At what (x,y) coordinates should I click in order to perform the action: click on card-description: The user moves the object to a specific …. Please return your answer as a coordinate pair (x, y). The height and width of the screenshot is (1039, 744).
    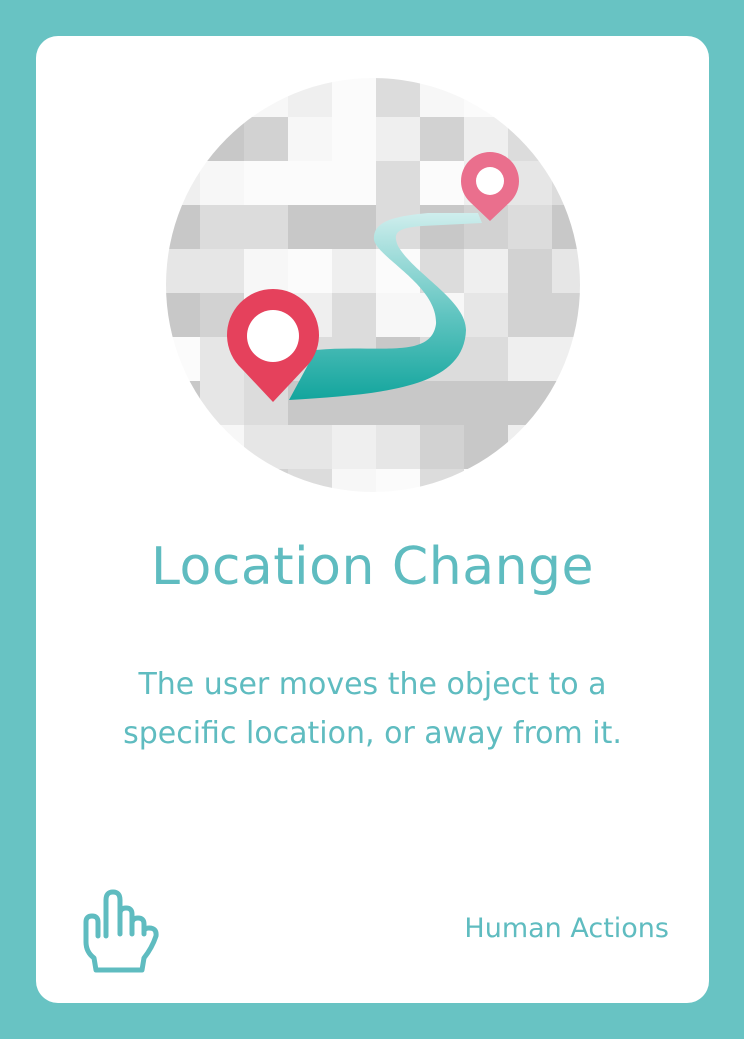
    Looking at the image, I should click on (372, 709).